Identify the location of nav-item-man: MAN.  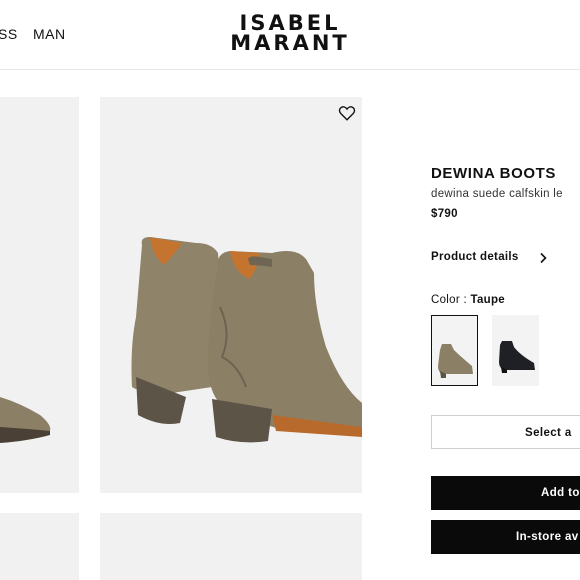
(49, 34).